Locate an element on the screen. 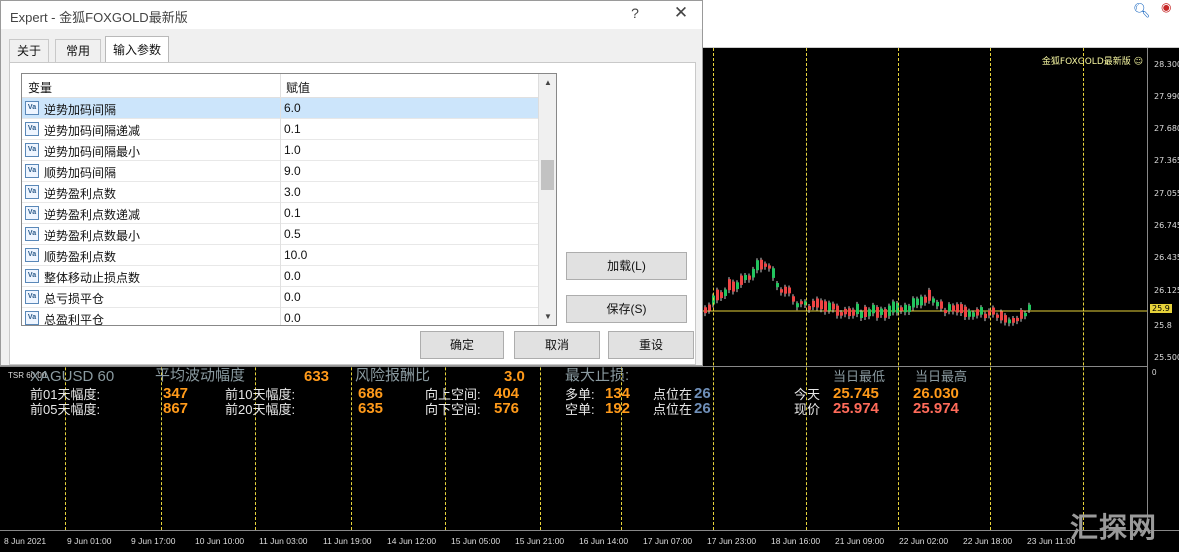 Image resolution: width=1179 pixels, height=552 pixels. price-tick: 26.125 is located at coordinates (1166, 290).